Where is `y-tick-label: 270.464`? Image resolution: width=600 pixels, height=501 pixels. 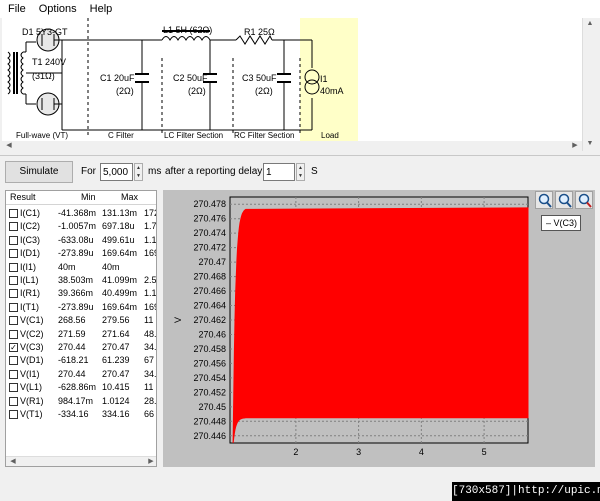 y-tick-label: 270.464 is located at coordinates (209, 306).